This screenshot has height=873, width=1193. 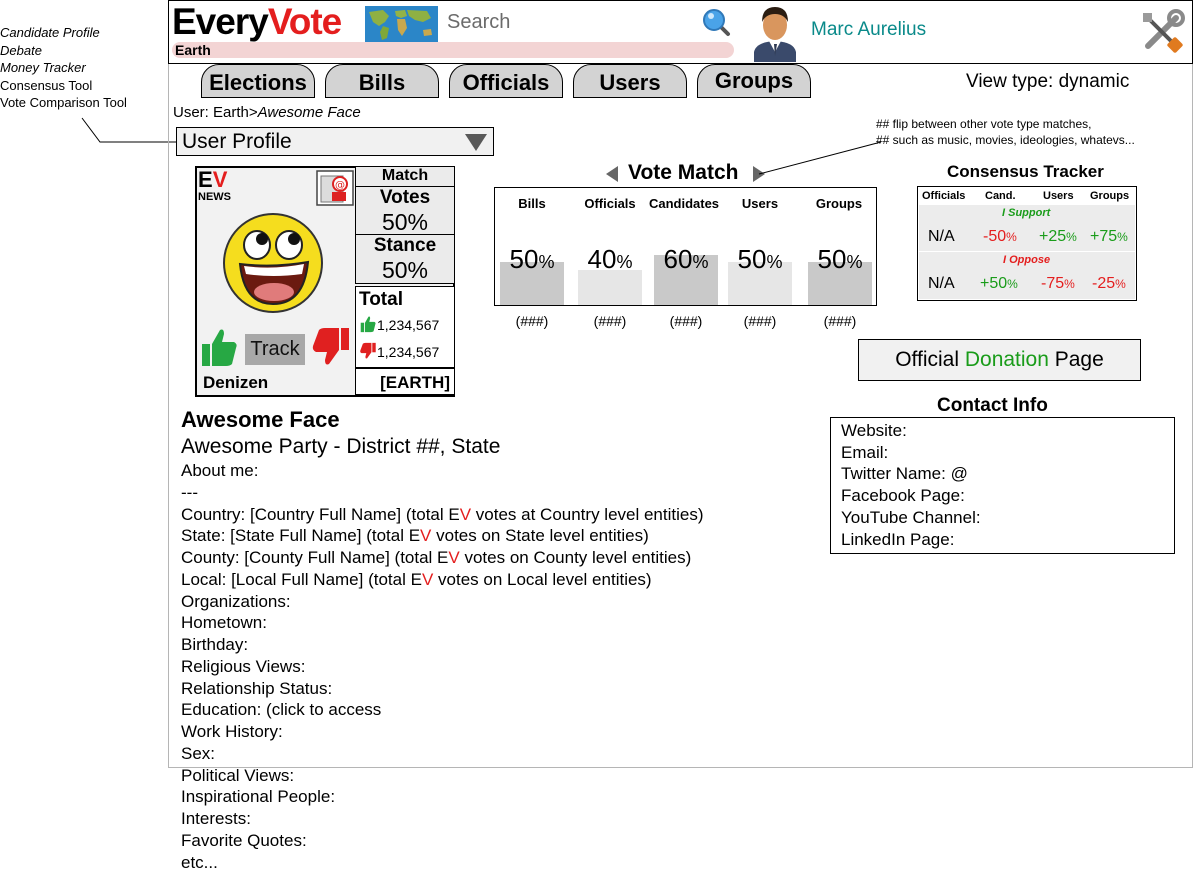 What do you see at coordinates (335, 141) in the screenshot?
I see `profile-type-dropdown: User Profile` at bounding box center [335, 141].